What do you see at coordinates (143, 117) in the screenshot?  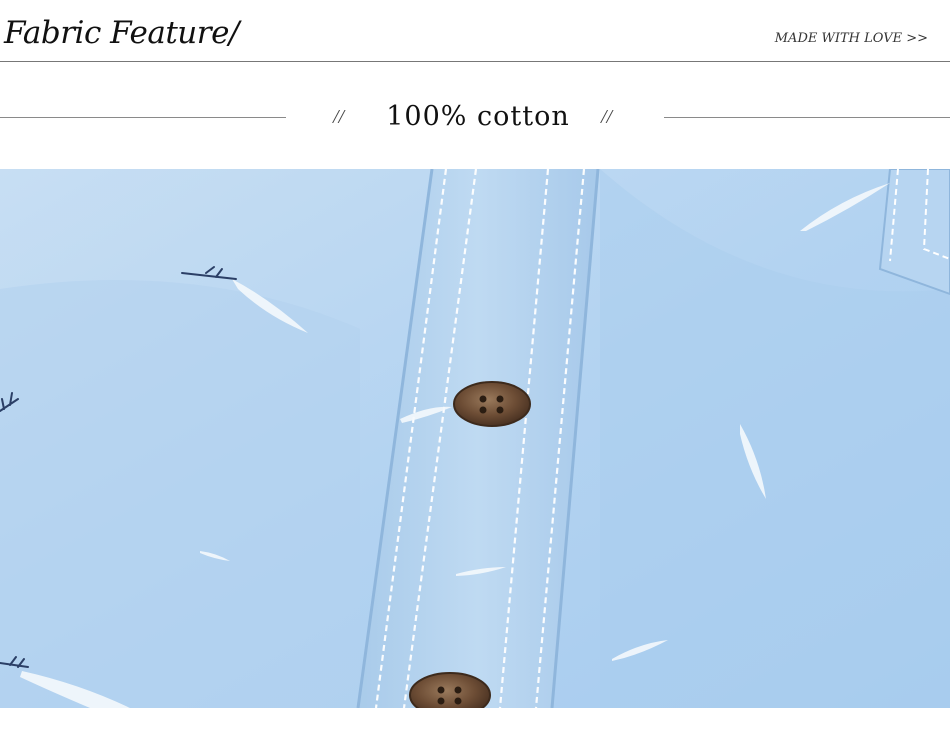 I see `divider-line-left` at bounding box center [143, 117].